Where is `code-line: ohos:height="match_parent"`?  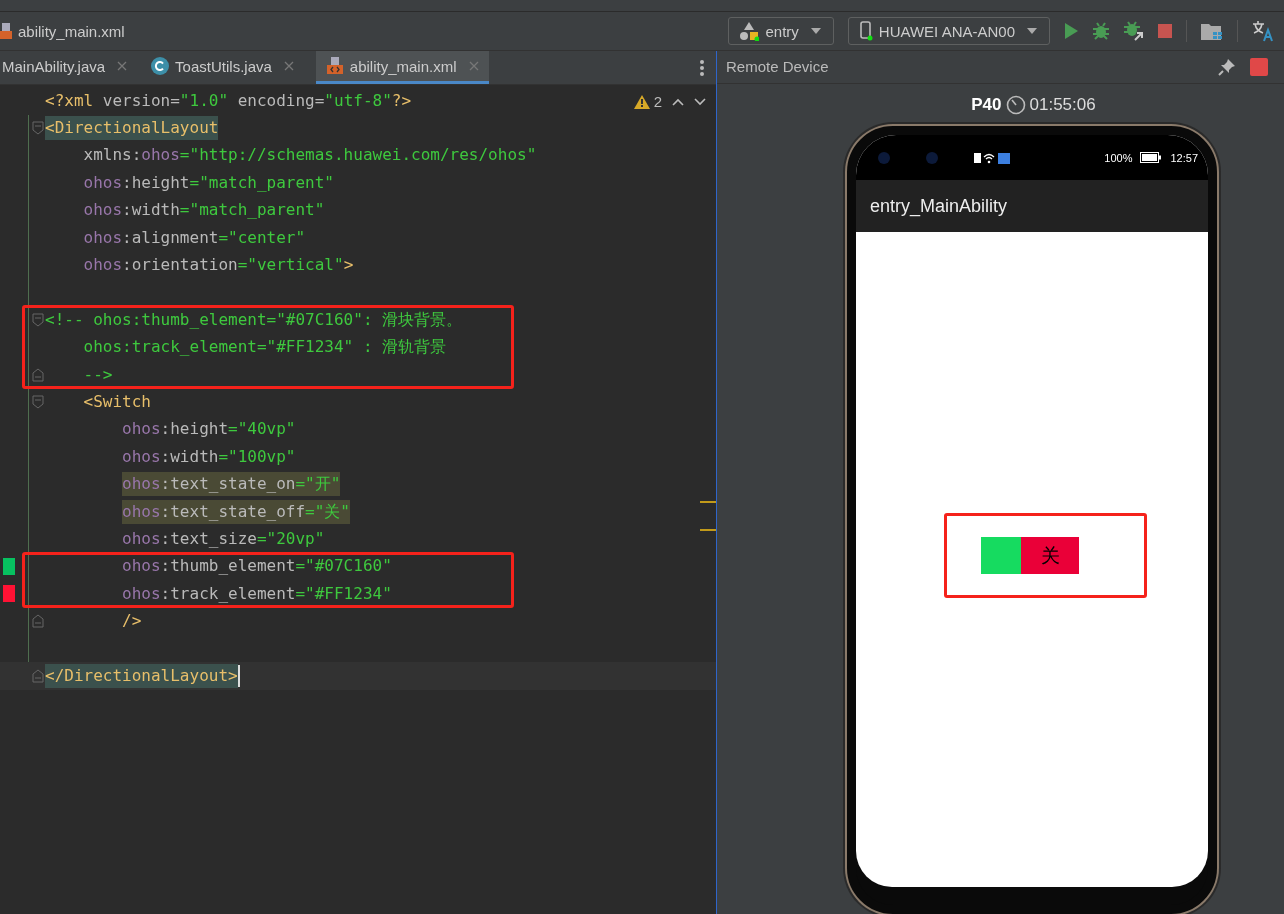
code-line: ohos:height="match_parent" is located at coordinates (208, 182).